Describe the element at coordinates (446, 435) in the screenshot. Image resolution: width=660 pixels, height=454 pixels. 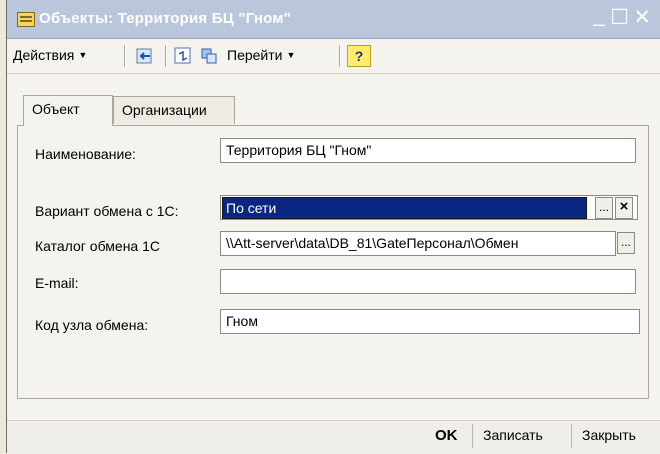
I see `ok-button: OK` at that location.